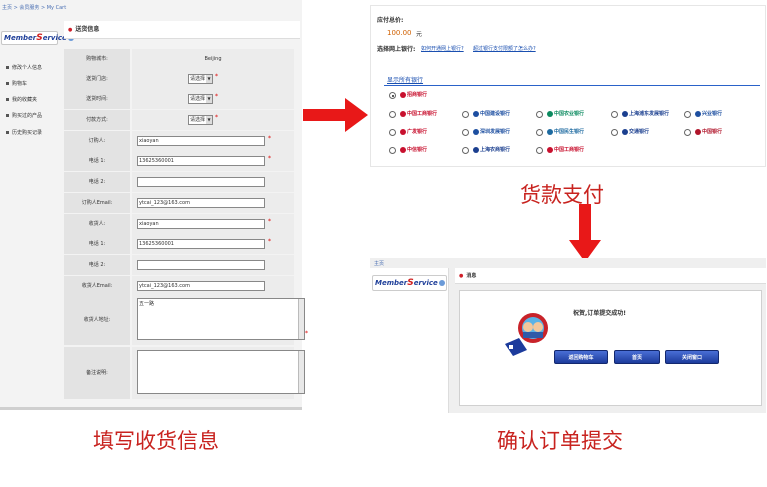 This screenshot has height=487, width=767. I want to click on bank-name: 中国农业银行, so click(569, 114).